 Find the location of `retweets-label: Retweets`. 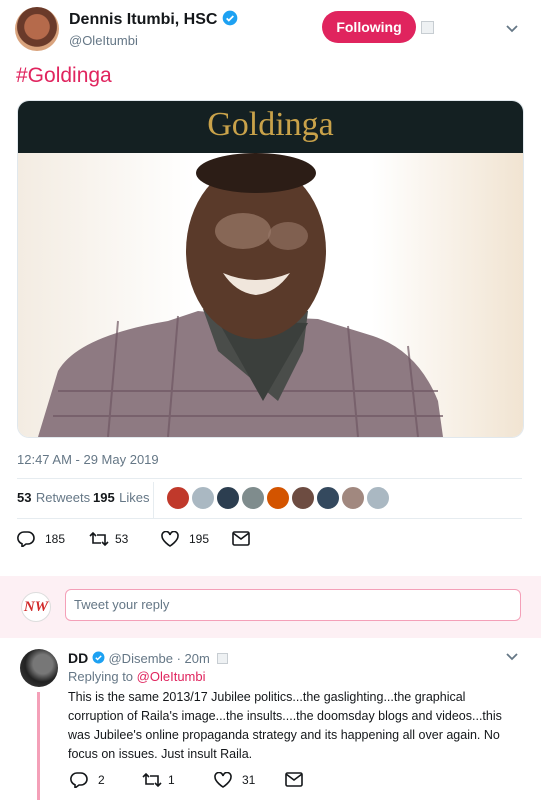

retweets-label: Retweets is located at coordinates (63, 497).